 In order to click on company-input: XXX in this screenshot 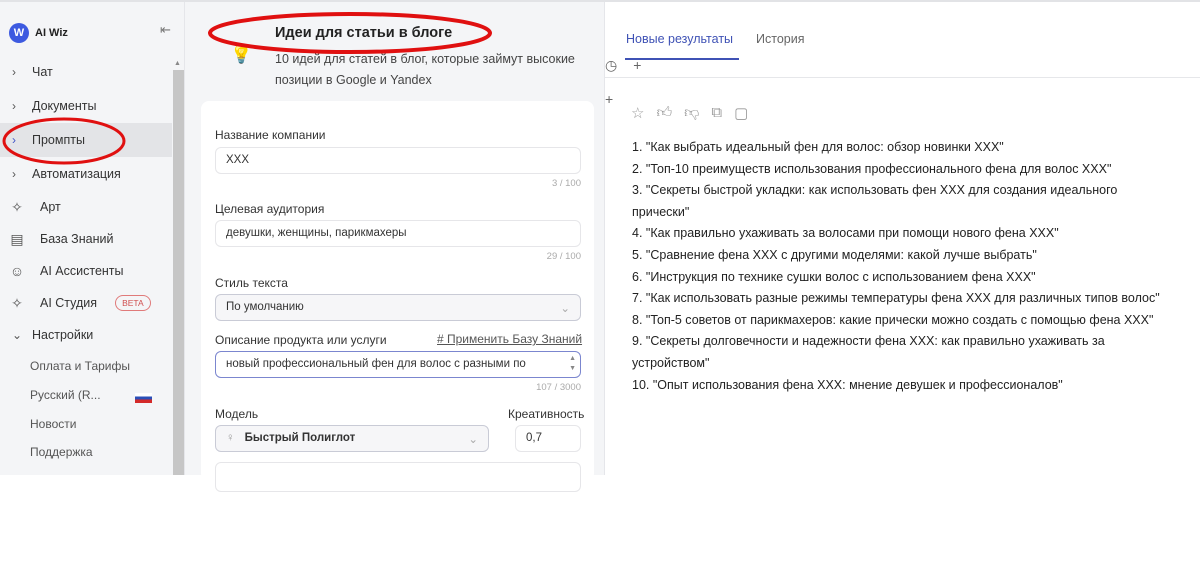, I will do `click(398, 160)`.